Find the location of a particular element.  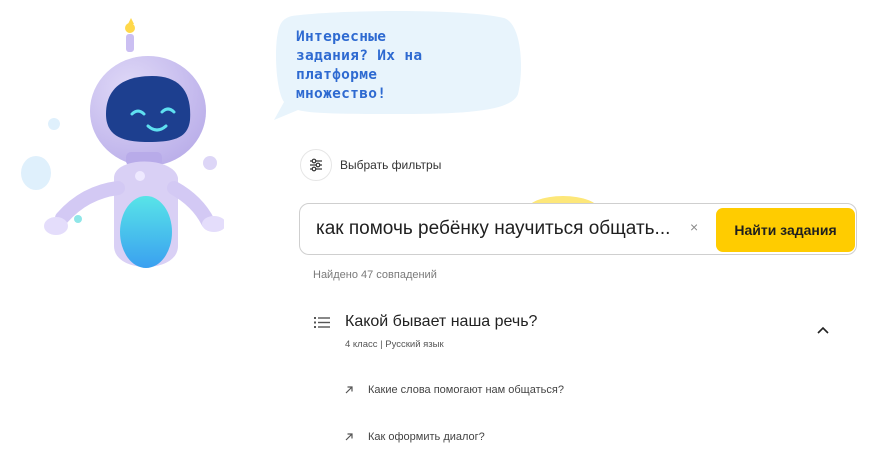

subtopic-link: Какие слова помогают нам общаться? is located at coordinates (454, 390).